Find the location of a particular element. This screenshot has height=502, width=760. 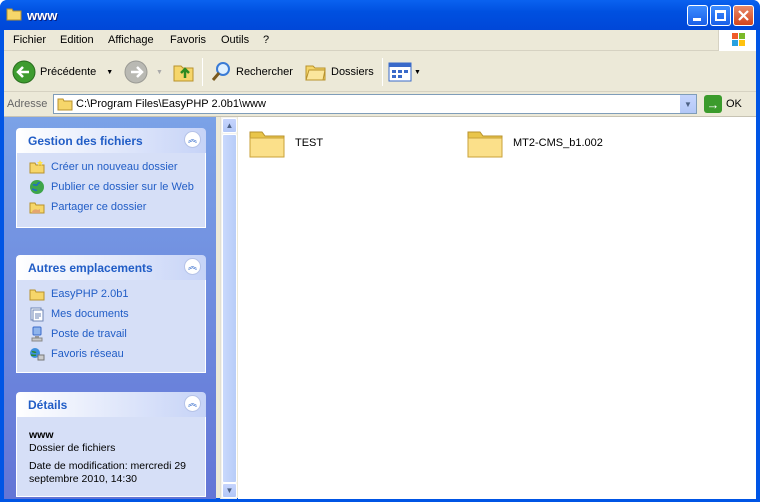

go-label: OK is located at coordinates (734, 104).